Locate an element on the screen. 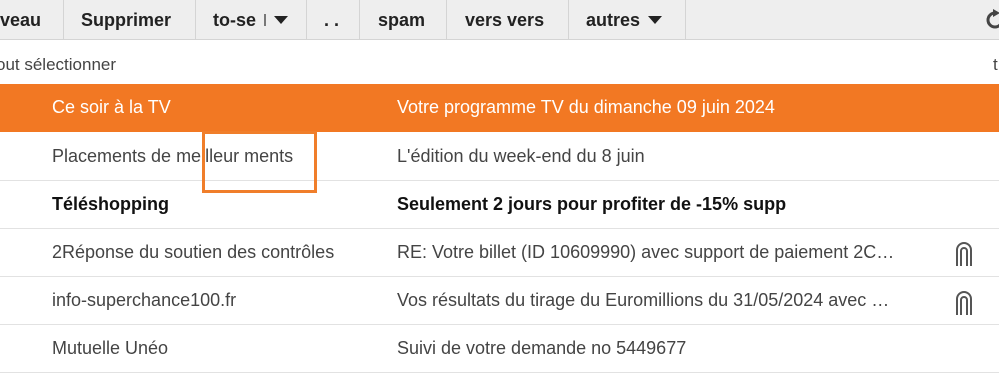  message-sender: 2Réponse du soutien des contrôles is located at coordinates (193, 252).